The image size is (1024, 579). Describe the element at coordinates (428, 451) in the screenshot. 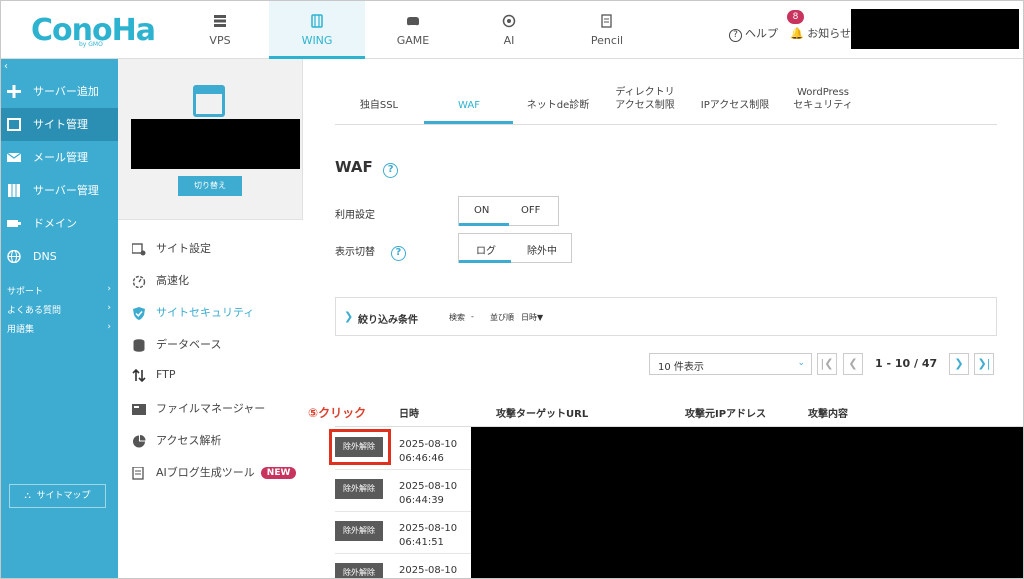

I see `table-row-datetime: 2025-08-10 06:46:46` at that location.